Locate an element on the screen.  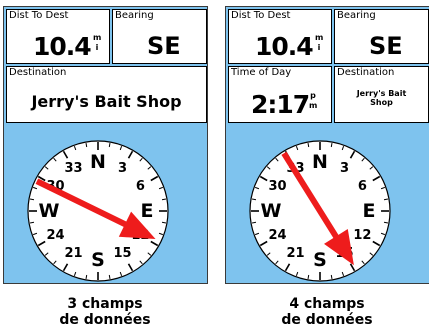
time-of-day-field: Time of Day 2:17 p m is located at coordinates (280, 94).